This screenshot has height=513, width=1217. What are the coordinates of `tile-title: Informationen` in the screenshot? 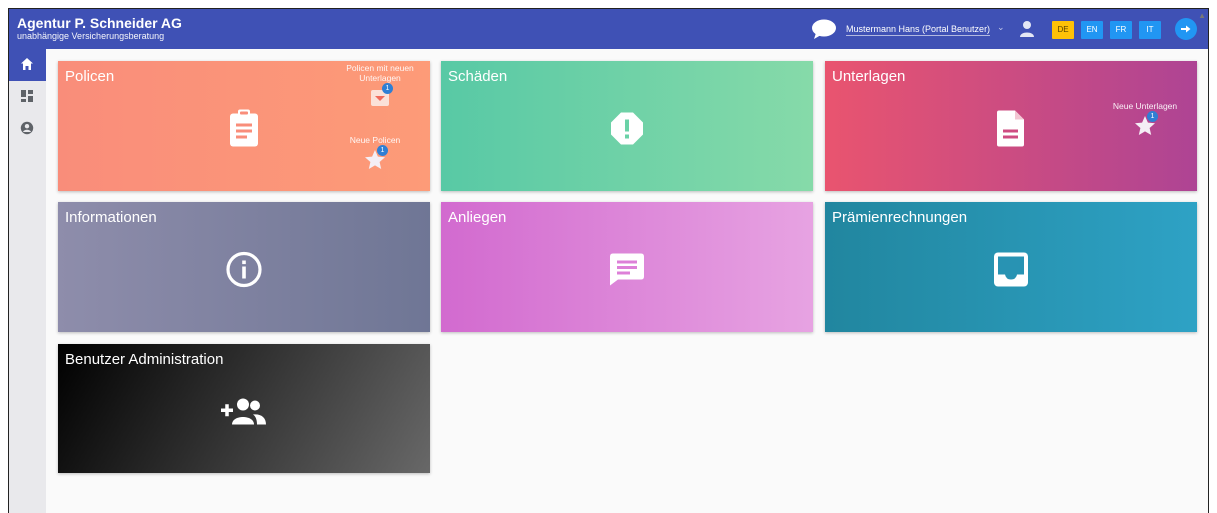 It's located at (111, 217).